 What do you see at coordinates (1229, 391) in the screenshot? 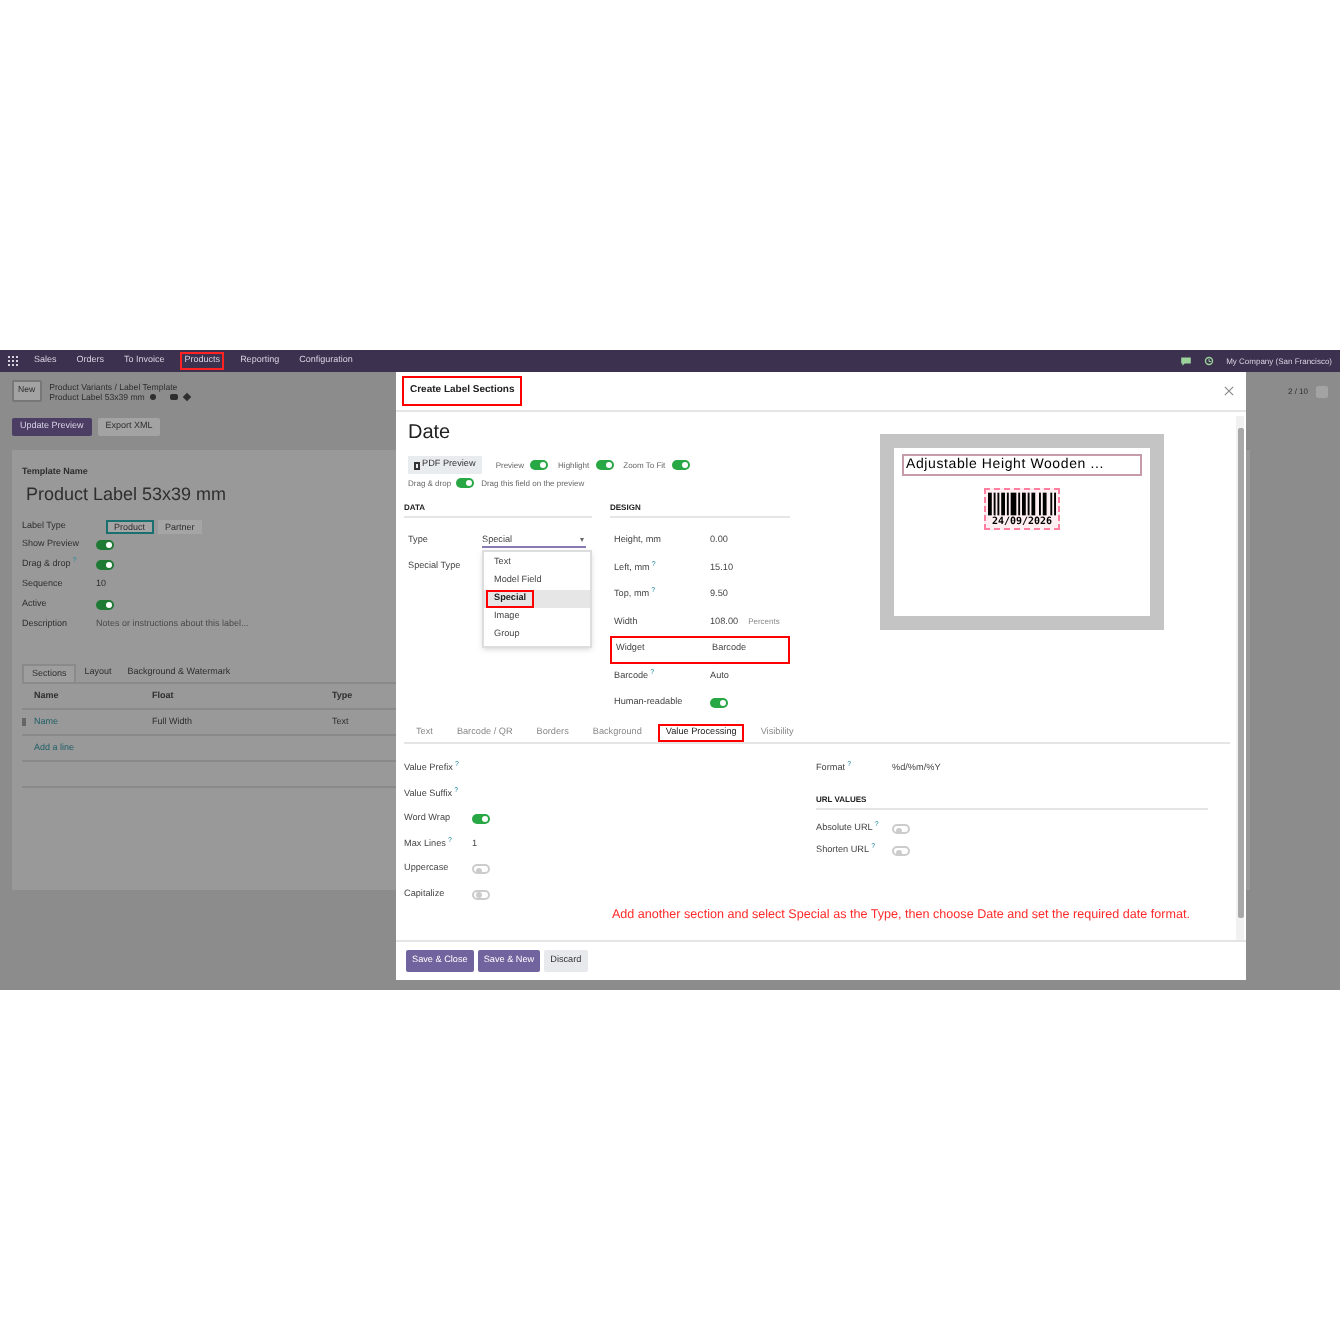
I see `close-icon` at bounding box center [1229, 391].